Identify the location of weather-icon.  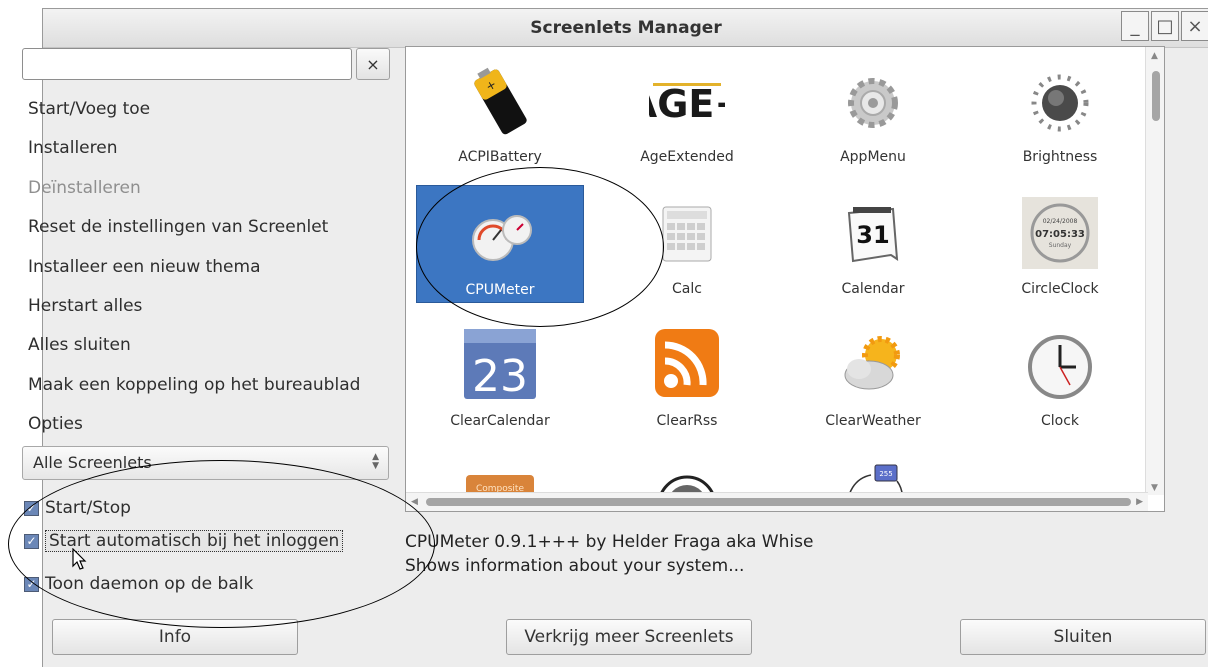
(872, 363).